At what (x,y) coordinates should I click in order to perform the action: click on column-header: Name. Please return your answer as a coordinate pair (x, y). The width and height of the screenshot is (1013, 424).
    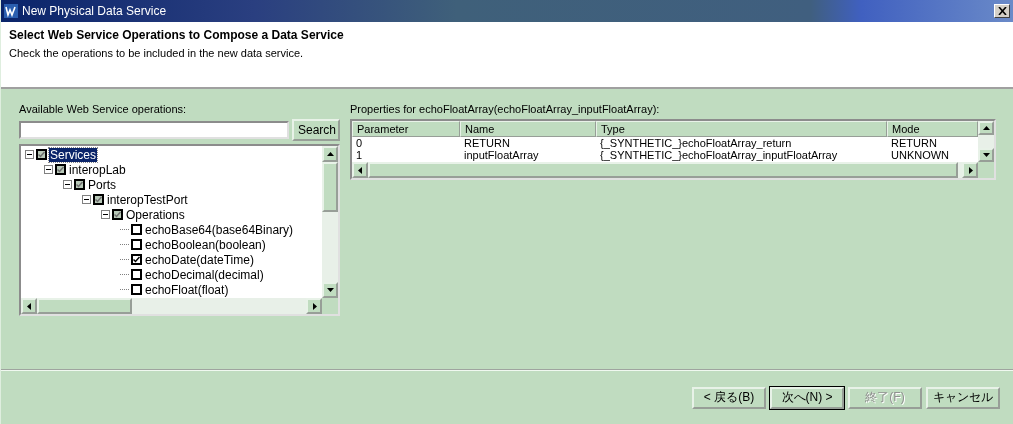
    Looking at the image, I should click on (528, 129).